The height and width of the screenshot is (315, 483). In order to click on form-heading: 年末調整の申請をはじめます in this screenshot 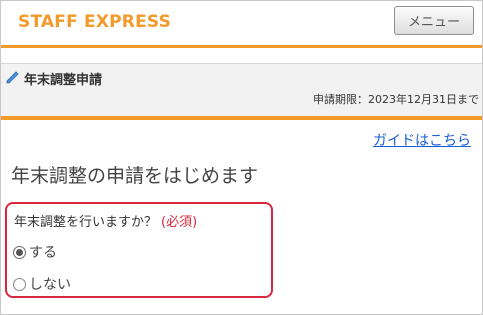, I will do `click(135, 176)`.